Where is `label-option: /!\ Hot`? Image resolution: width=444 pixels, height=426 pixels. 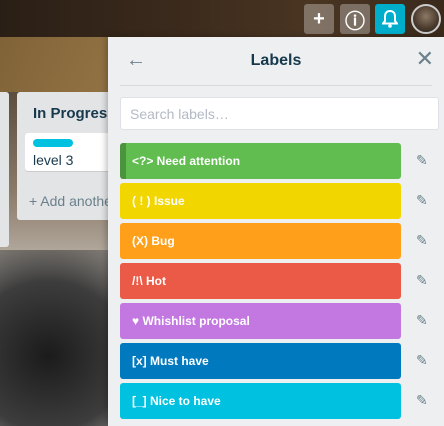
label-option: /!\ Hot is located at coordinates (260, 281).